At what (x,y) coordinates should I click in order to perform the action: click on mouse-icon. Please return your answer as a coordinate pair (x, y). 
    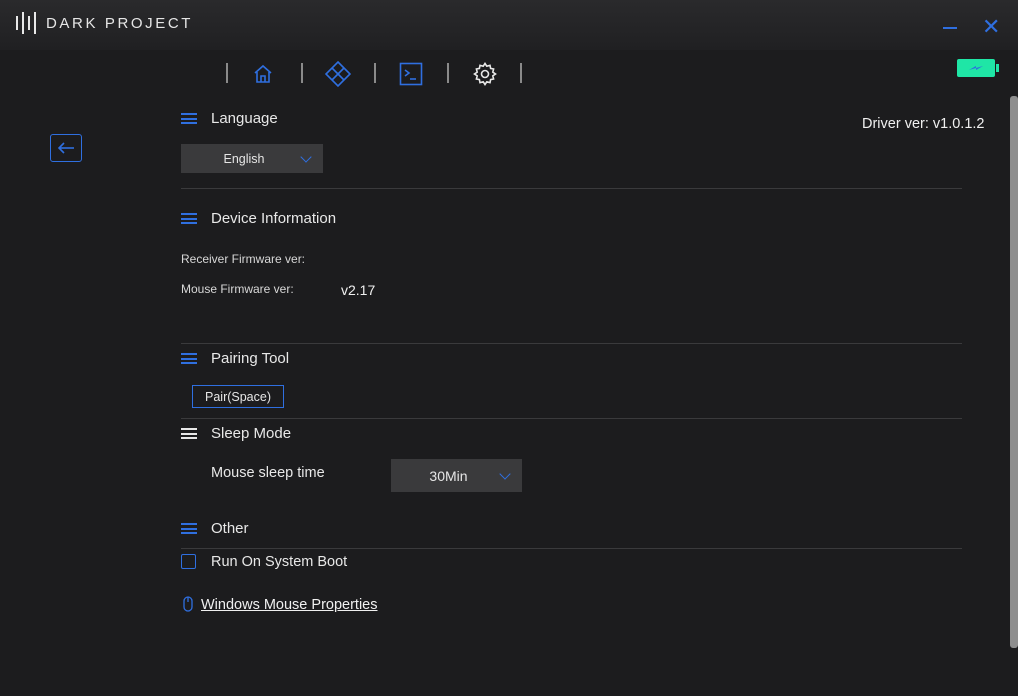
    Looking at the image, I should click on (188, 604).